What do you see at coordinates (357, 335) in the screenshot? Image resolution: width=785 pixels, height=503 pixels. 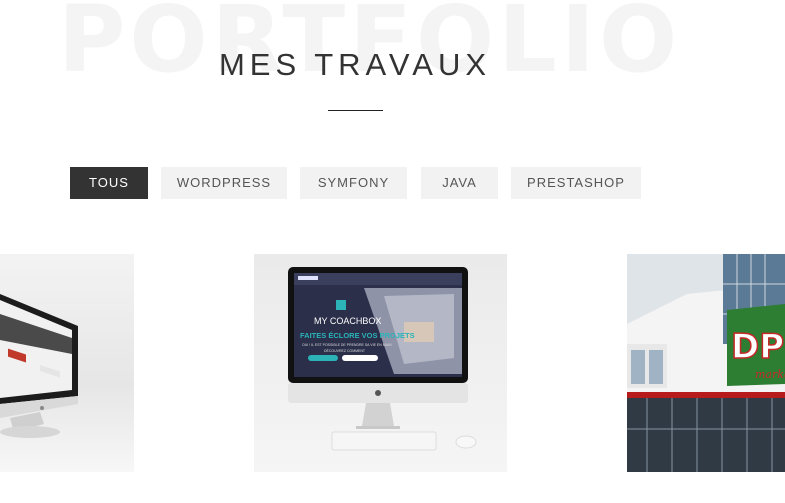 I see `coachbox-headline: FAITES ÉCLORE VOS PROJETS` at bounding box center [357, 335].